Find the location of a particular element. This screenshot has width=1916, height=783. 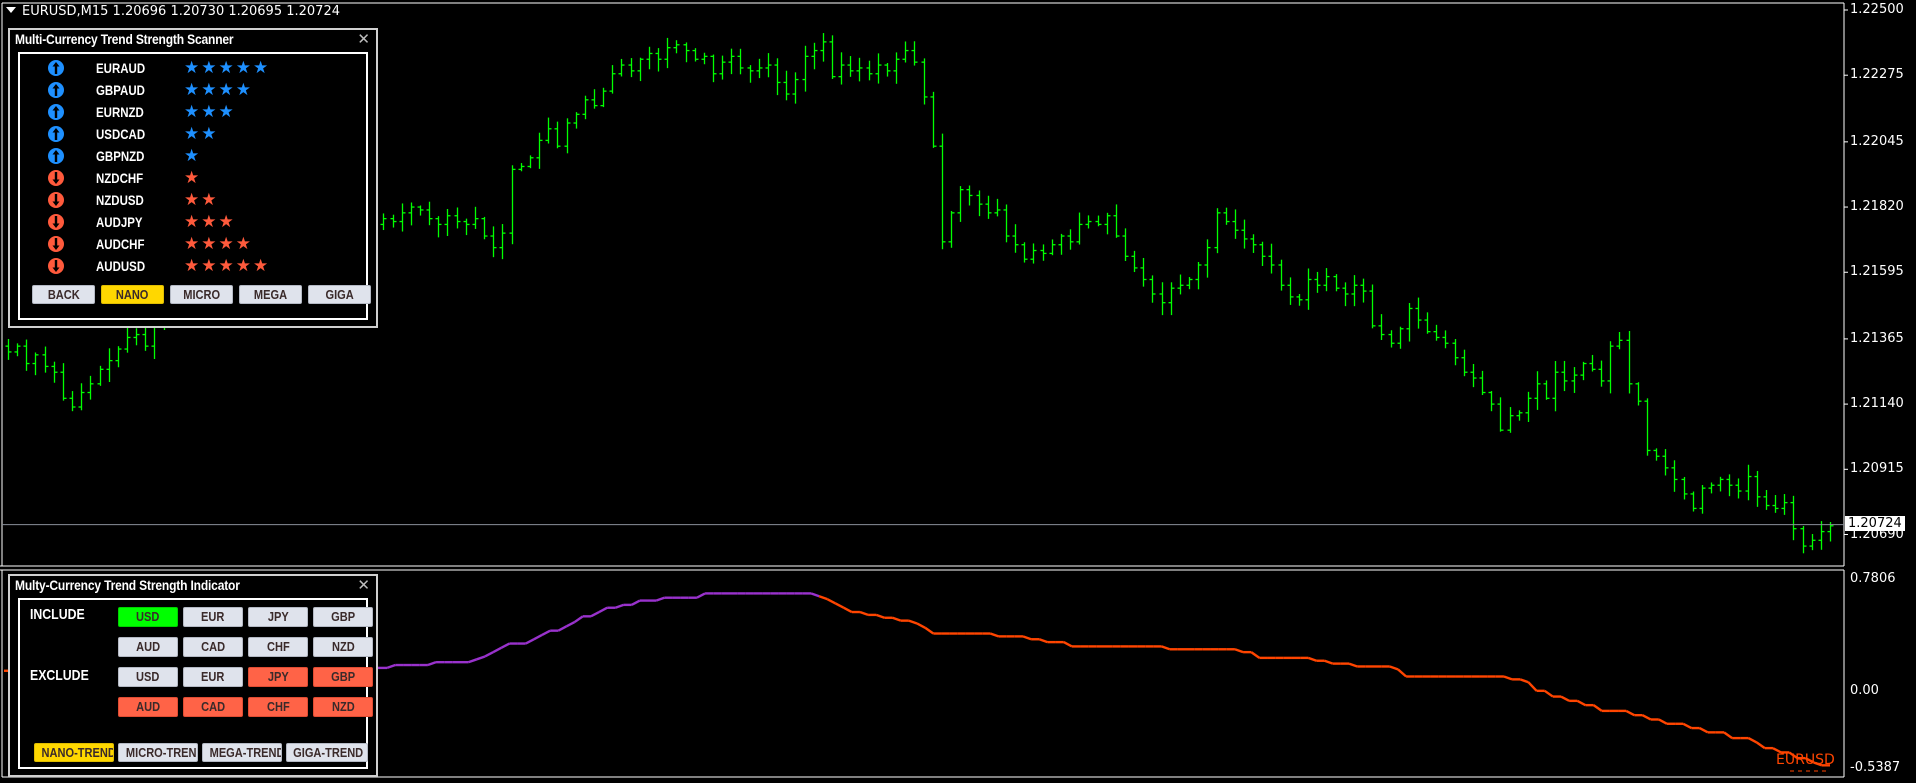

button-label: MICRO is located at coordinates (201, 294).